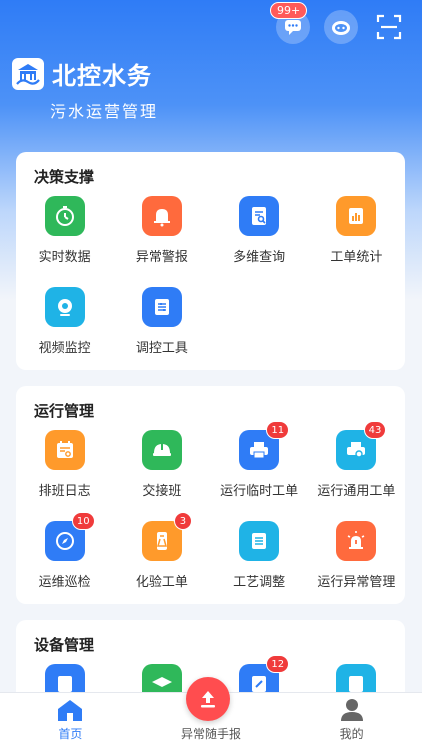  What do you see at coordinates (70, 734) in the screenshot?
I see `tab-label: 首页` at bounding box center [70, 734].